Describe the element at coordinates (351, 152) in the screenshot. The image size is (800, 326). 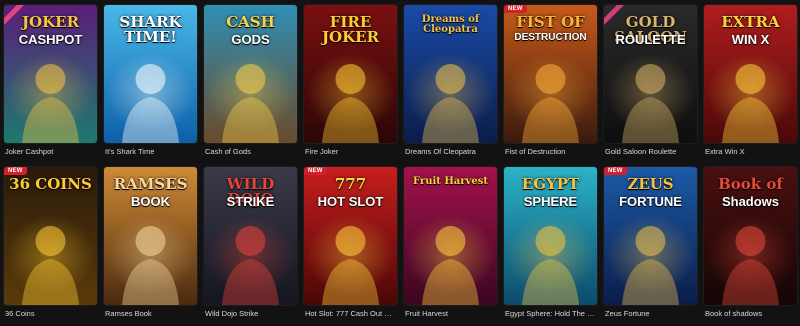
I see `game-title: Fire Joker` at that location.